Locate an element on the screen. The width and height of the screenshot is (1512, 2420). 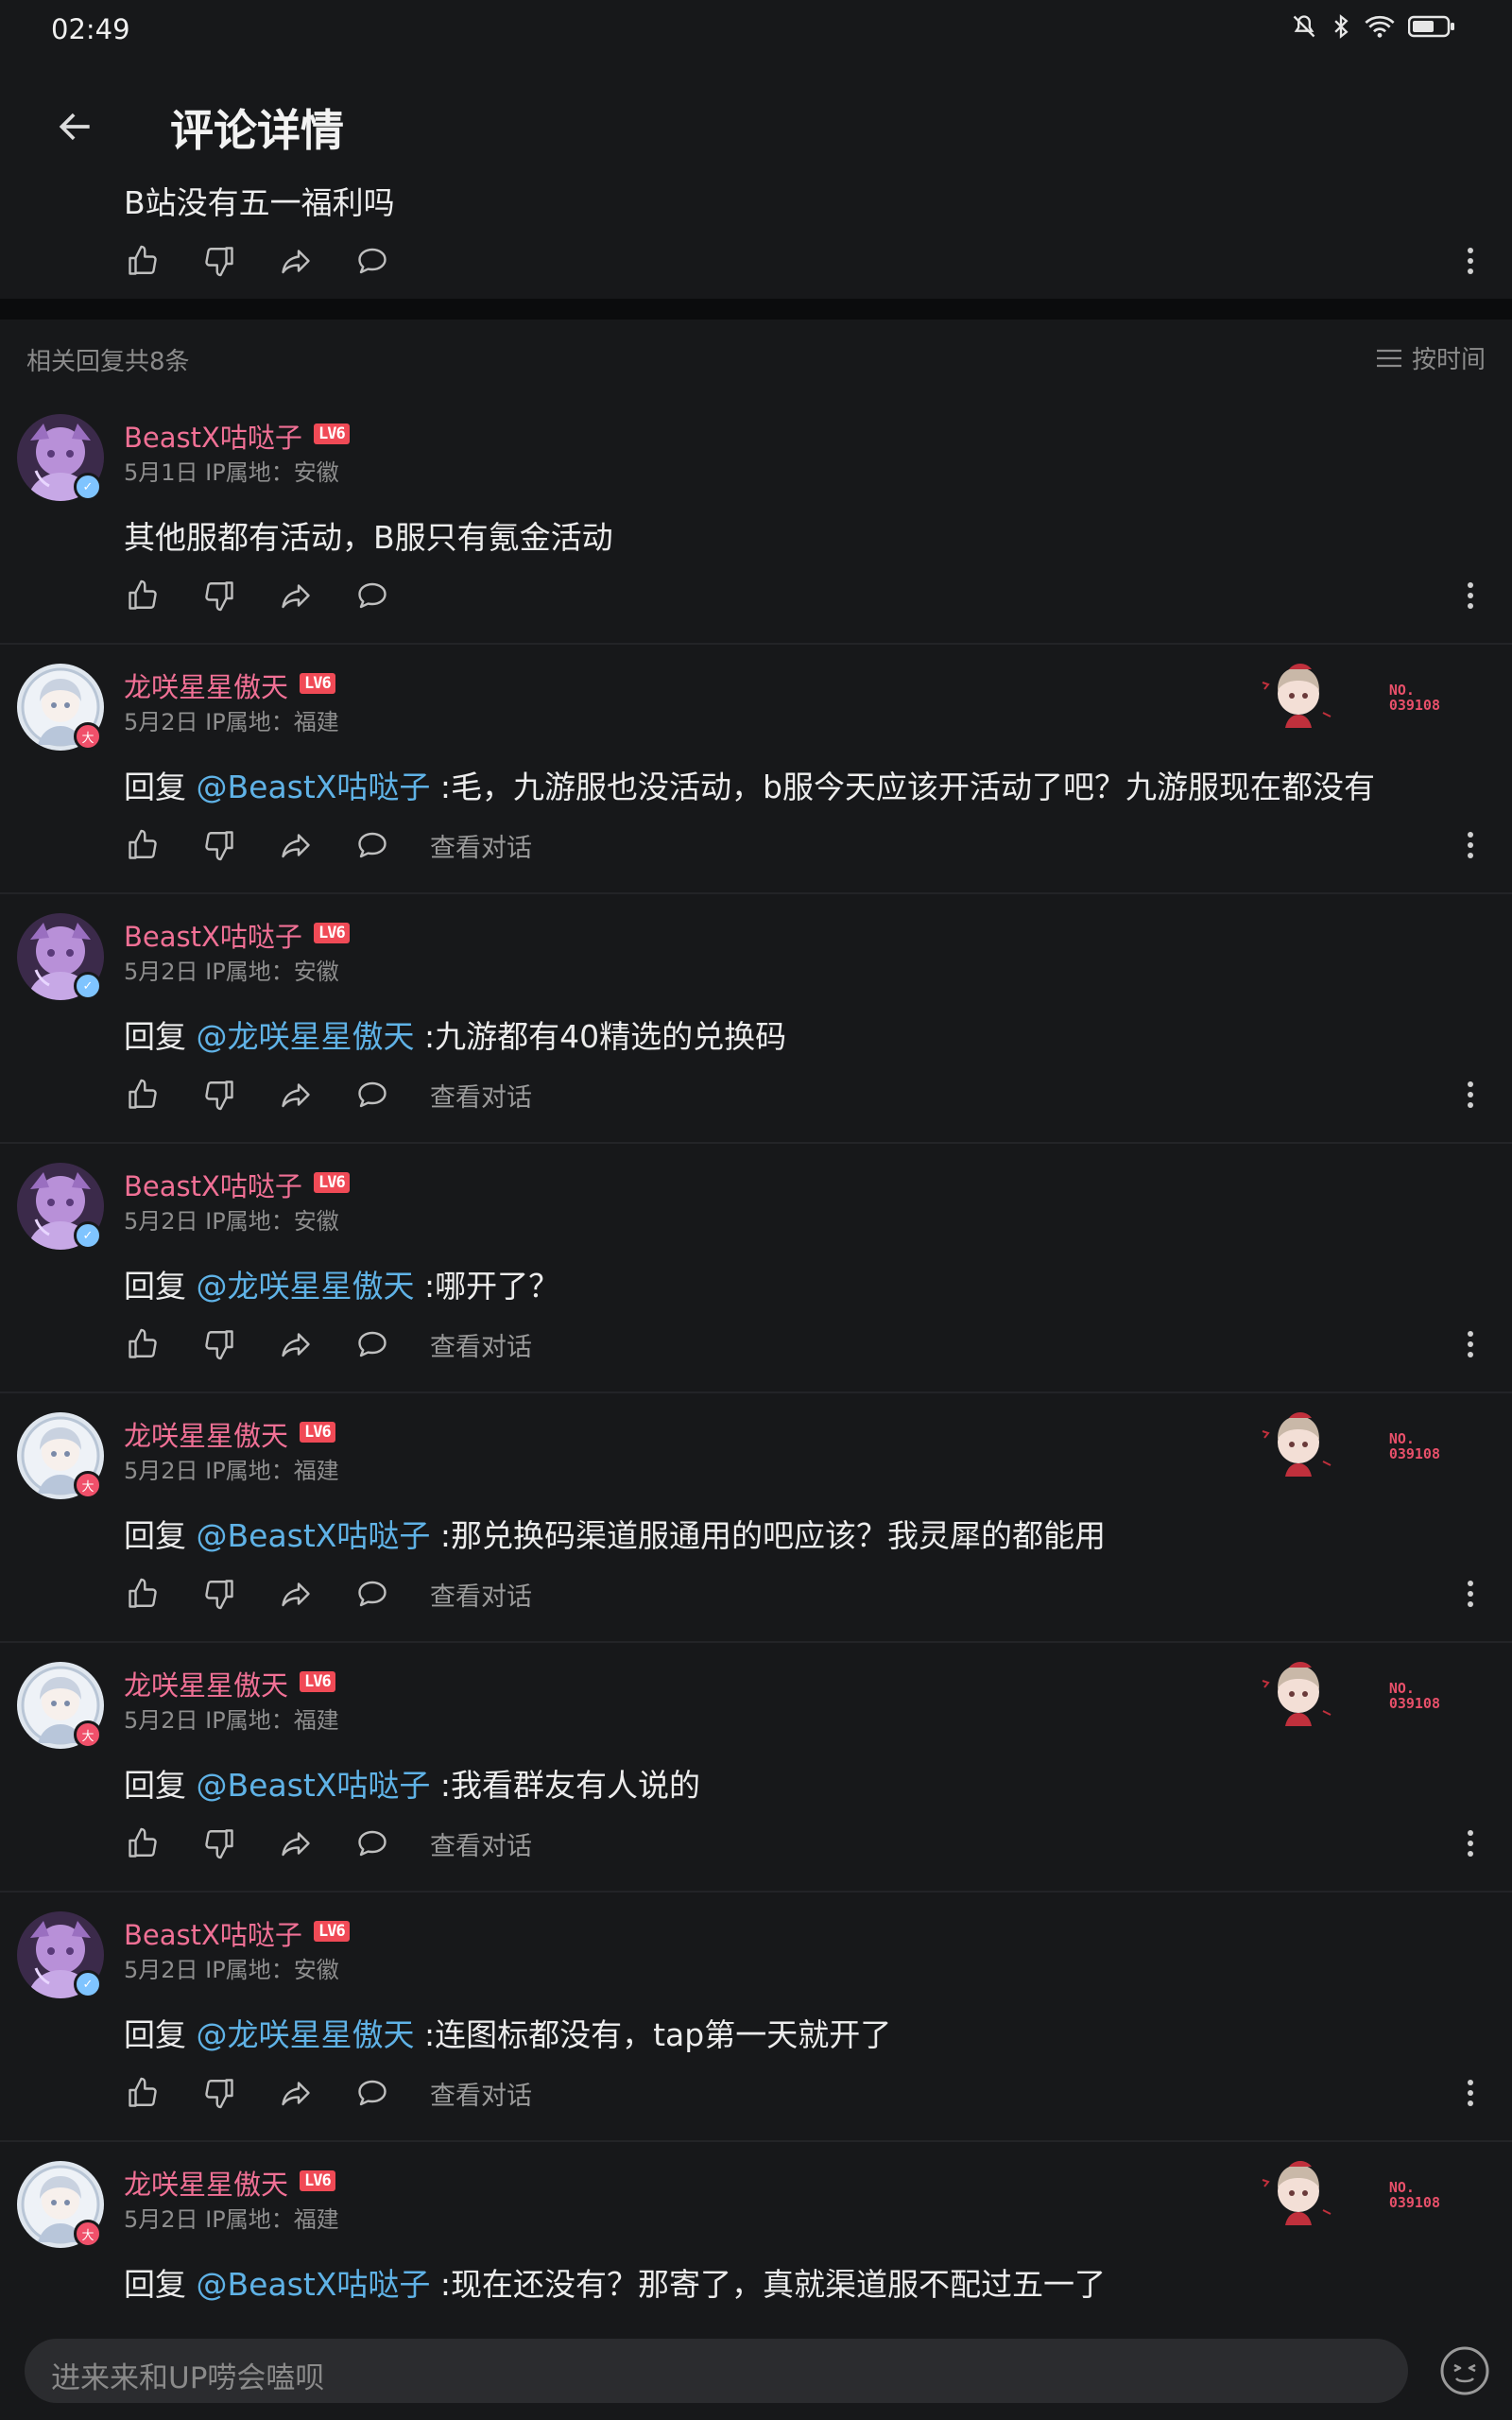
emoji-icon is located at coordinates (1464, 2370).